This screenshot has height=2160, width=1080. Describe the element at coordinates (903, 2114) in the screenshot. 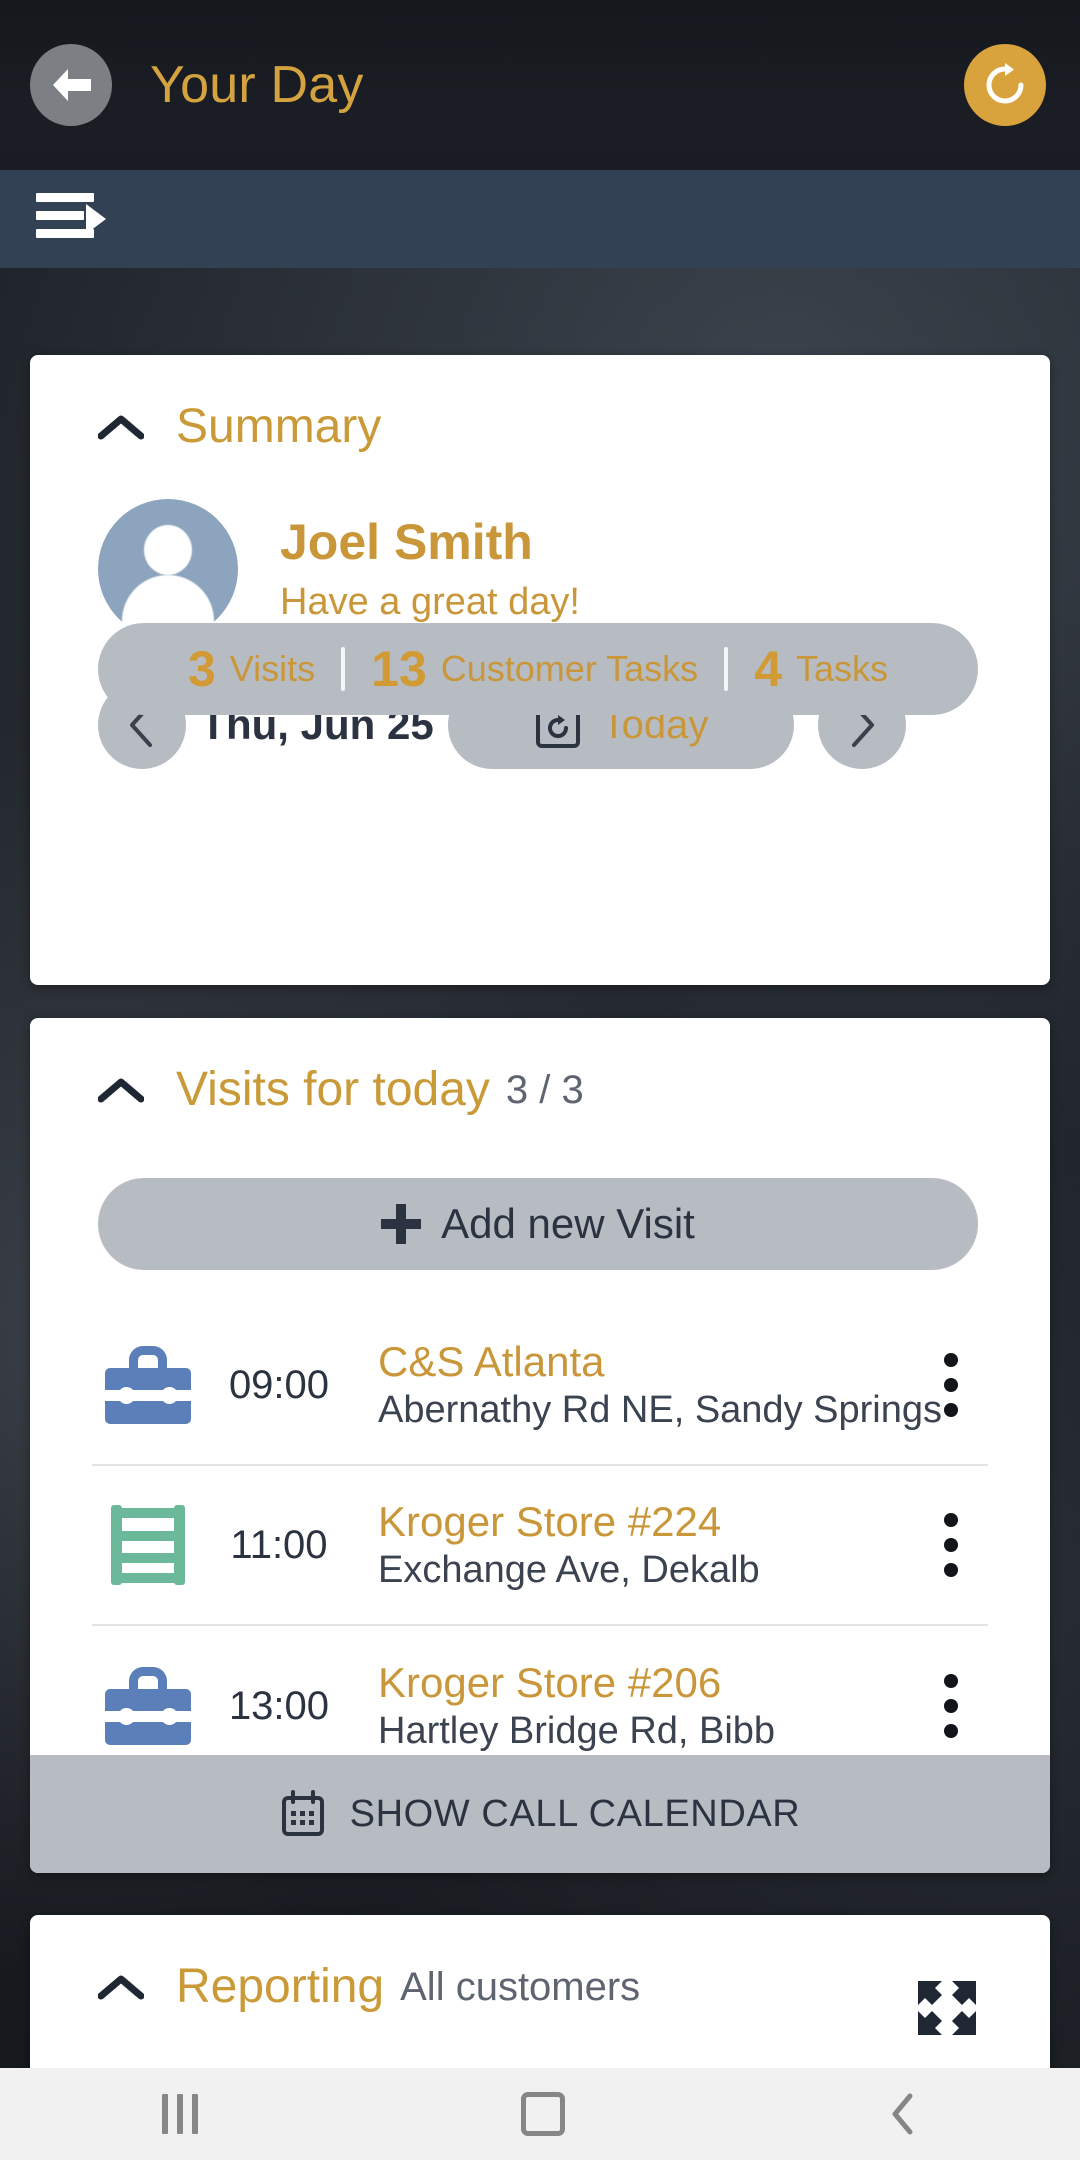

I see `back-icon` at that location.